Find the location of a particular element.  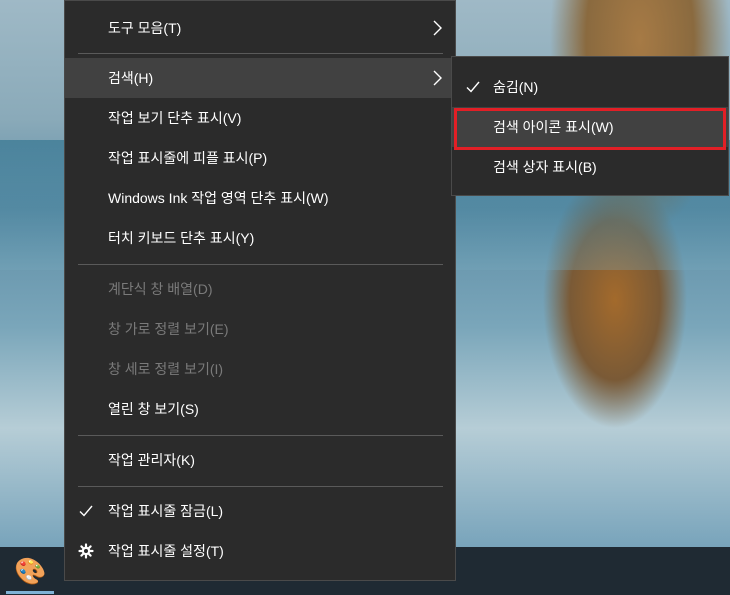

menu-item-task-manager: 작업 관리자(K) is located at coordinates (260, 460).